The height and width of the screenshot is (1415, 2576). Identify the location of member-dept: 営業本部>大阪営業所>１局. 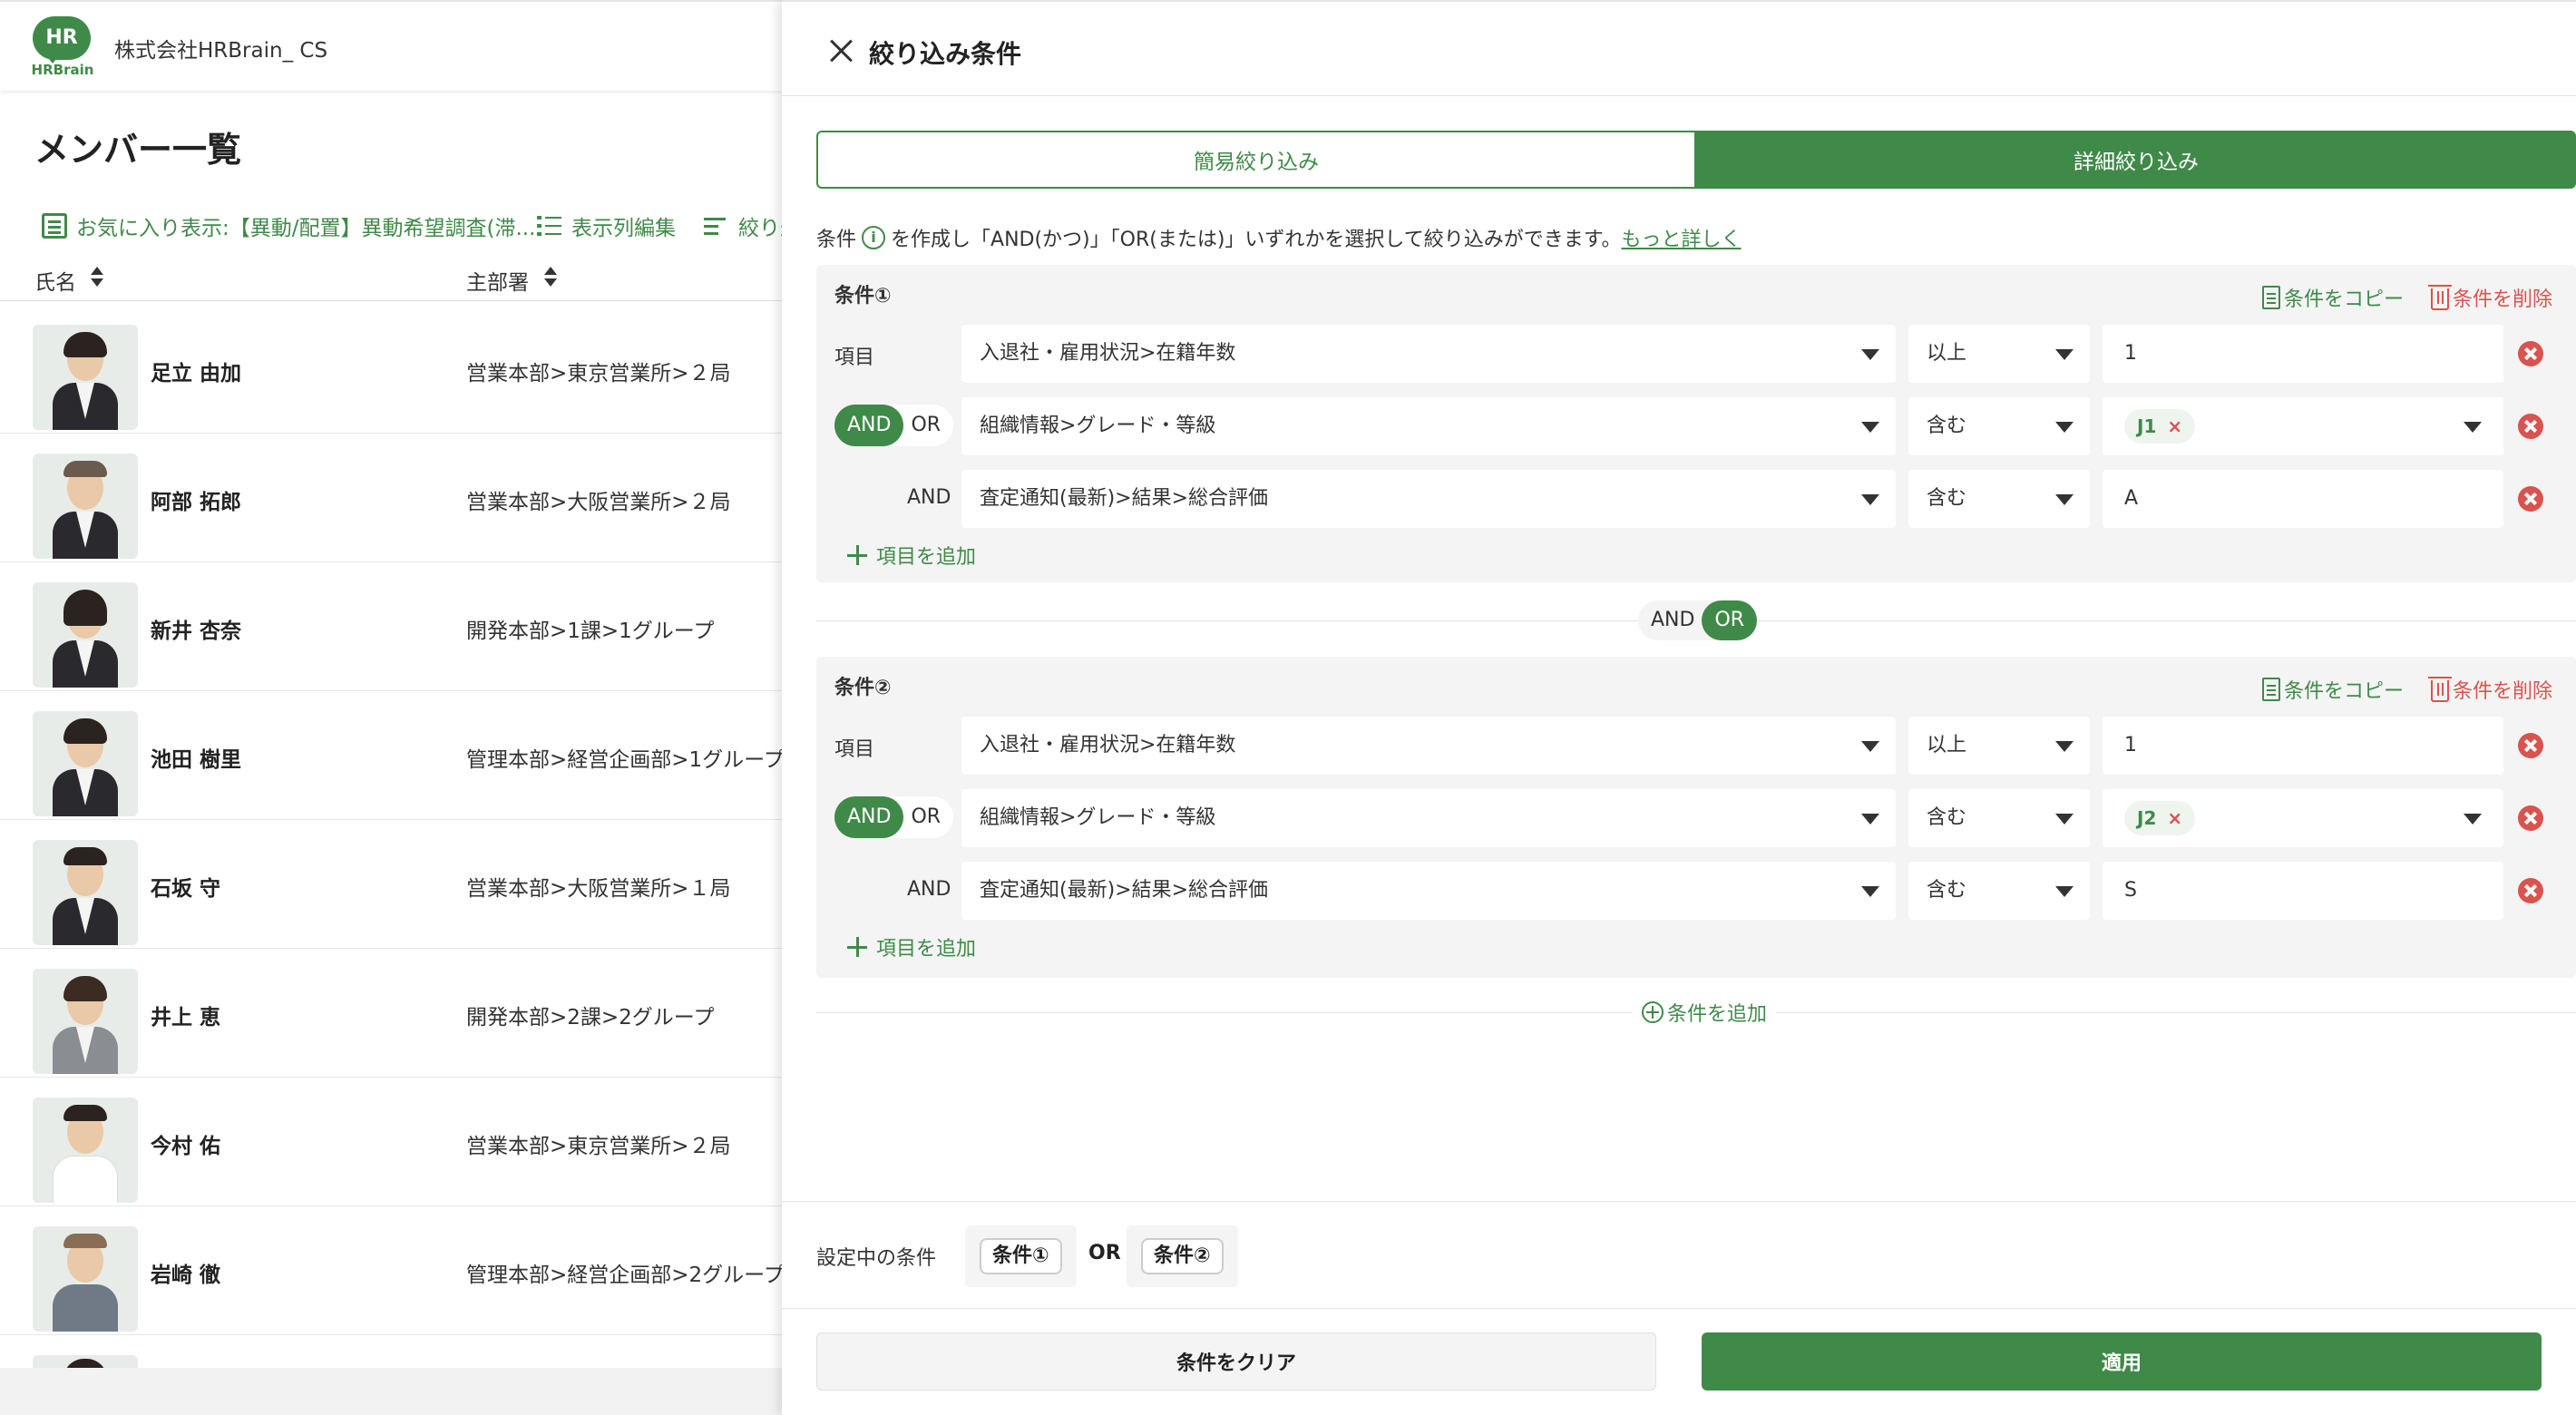
(598, 889).